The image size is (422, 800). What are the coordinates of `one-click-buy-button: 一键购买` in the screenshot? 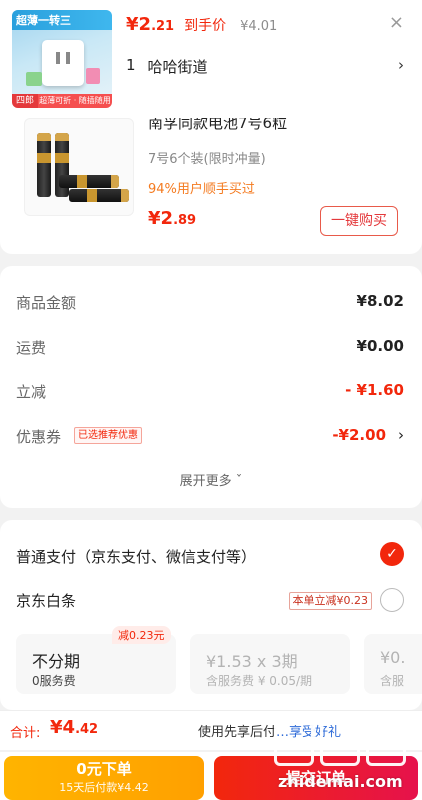 It's located at (359, 221).